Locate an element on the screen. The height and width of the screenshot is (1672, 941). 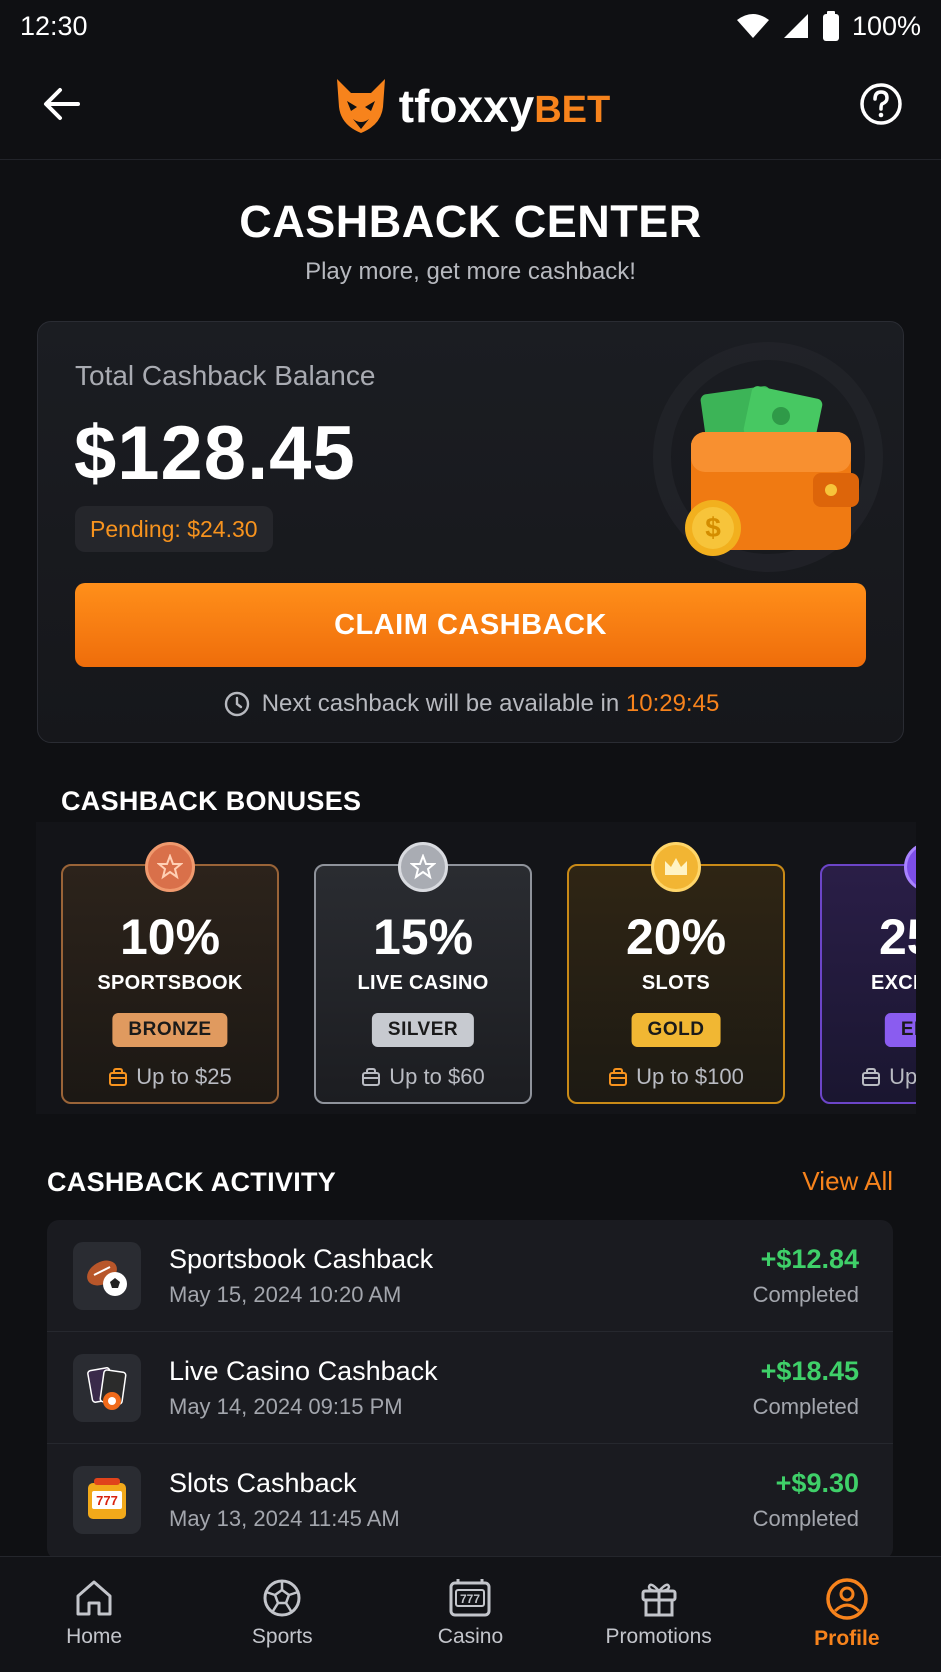
bonuses-title: CASHBACK BONUSES is located at coordinates (211, 801).